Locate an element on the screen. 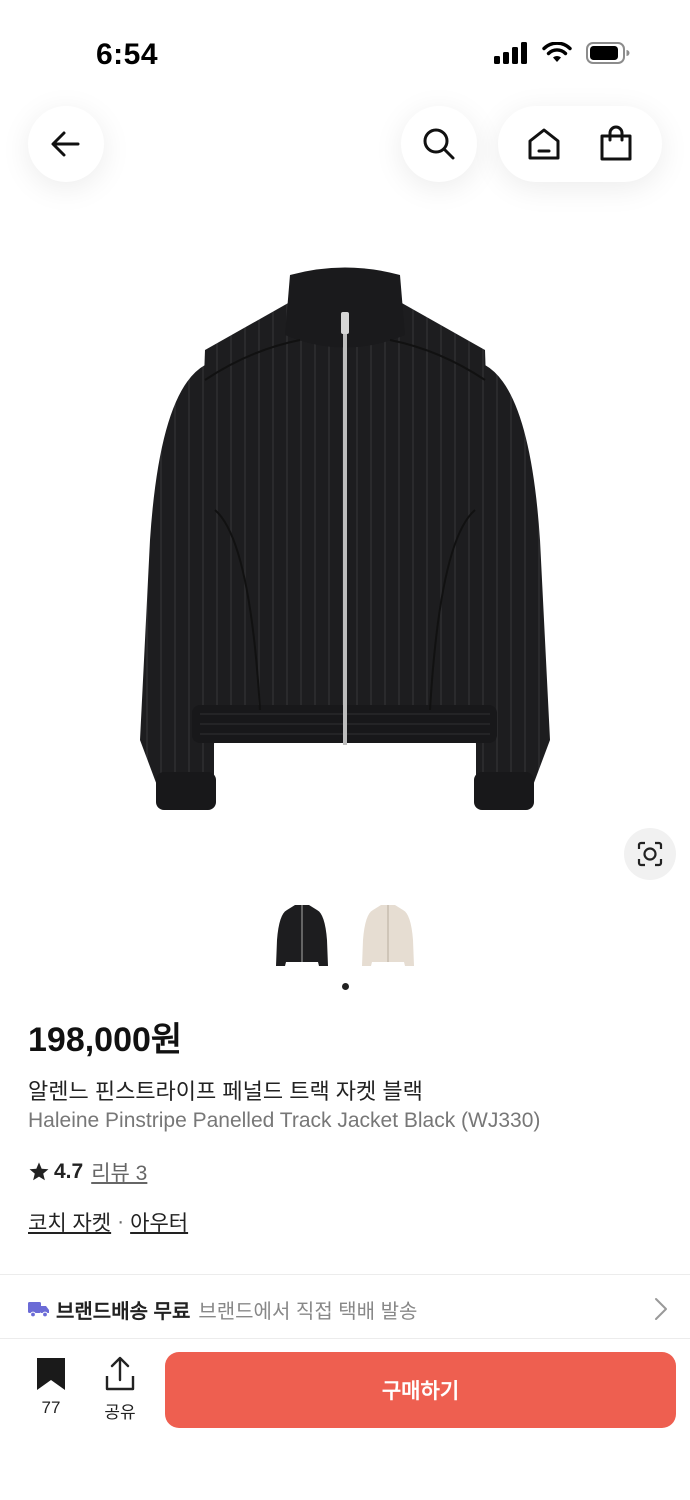 The height and width of the screenshot is (1500, 690). product-price: 198,000원 is located at coordinates (105, 1040).